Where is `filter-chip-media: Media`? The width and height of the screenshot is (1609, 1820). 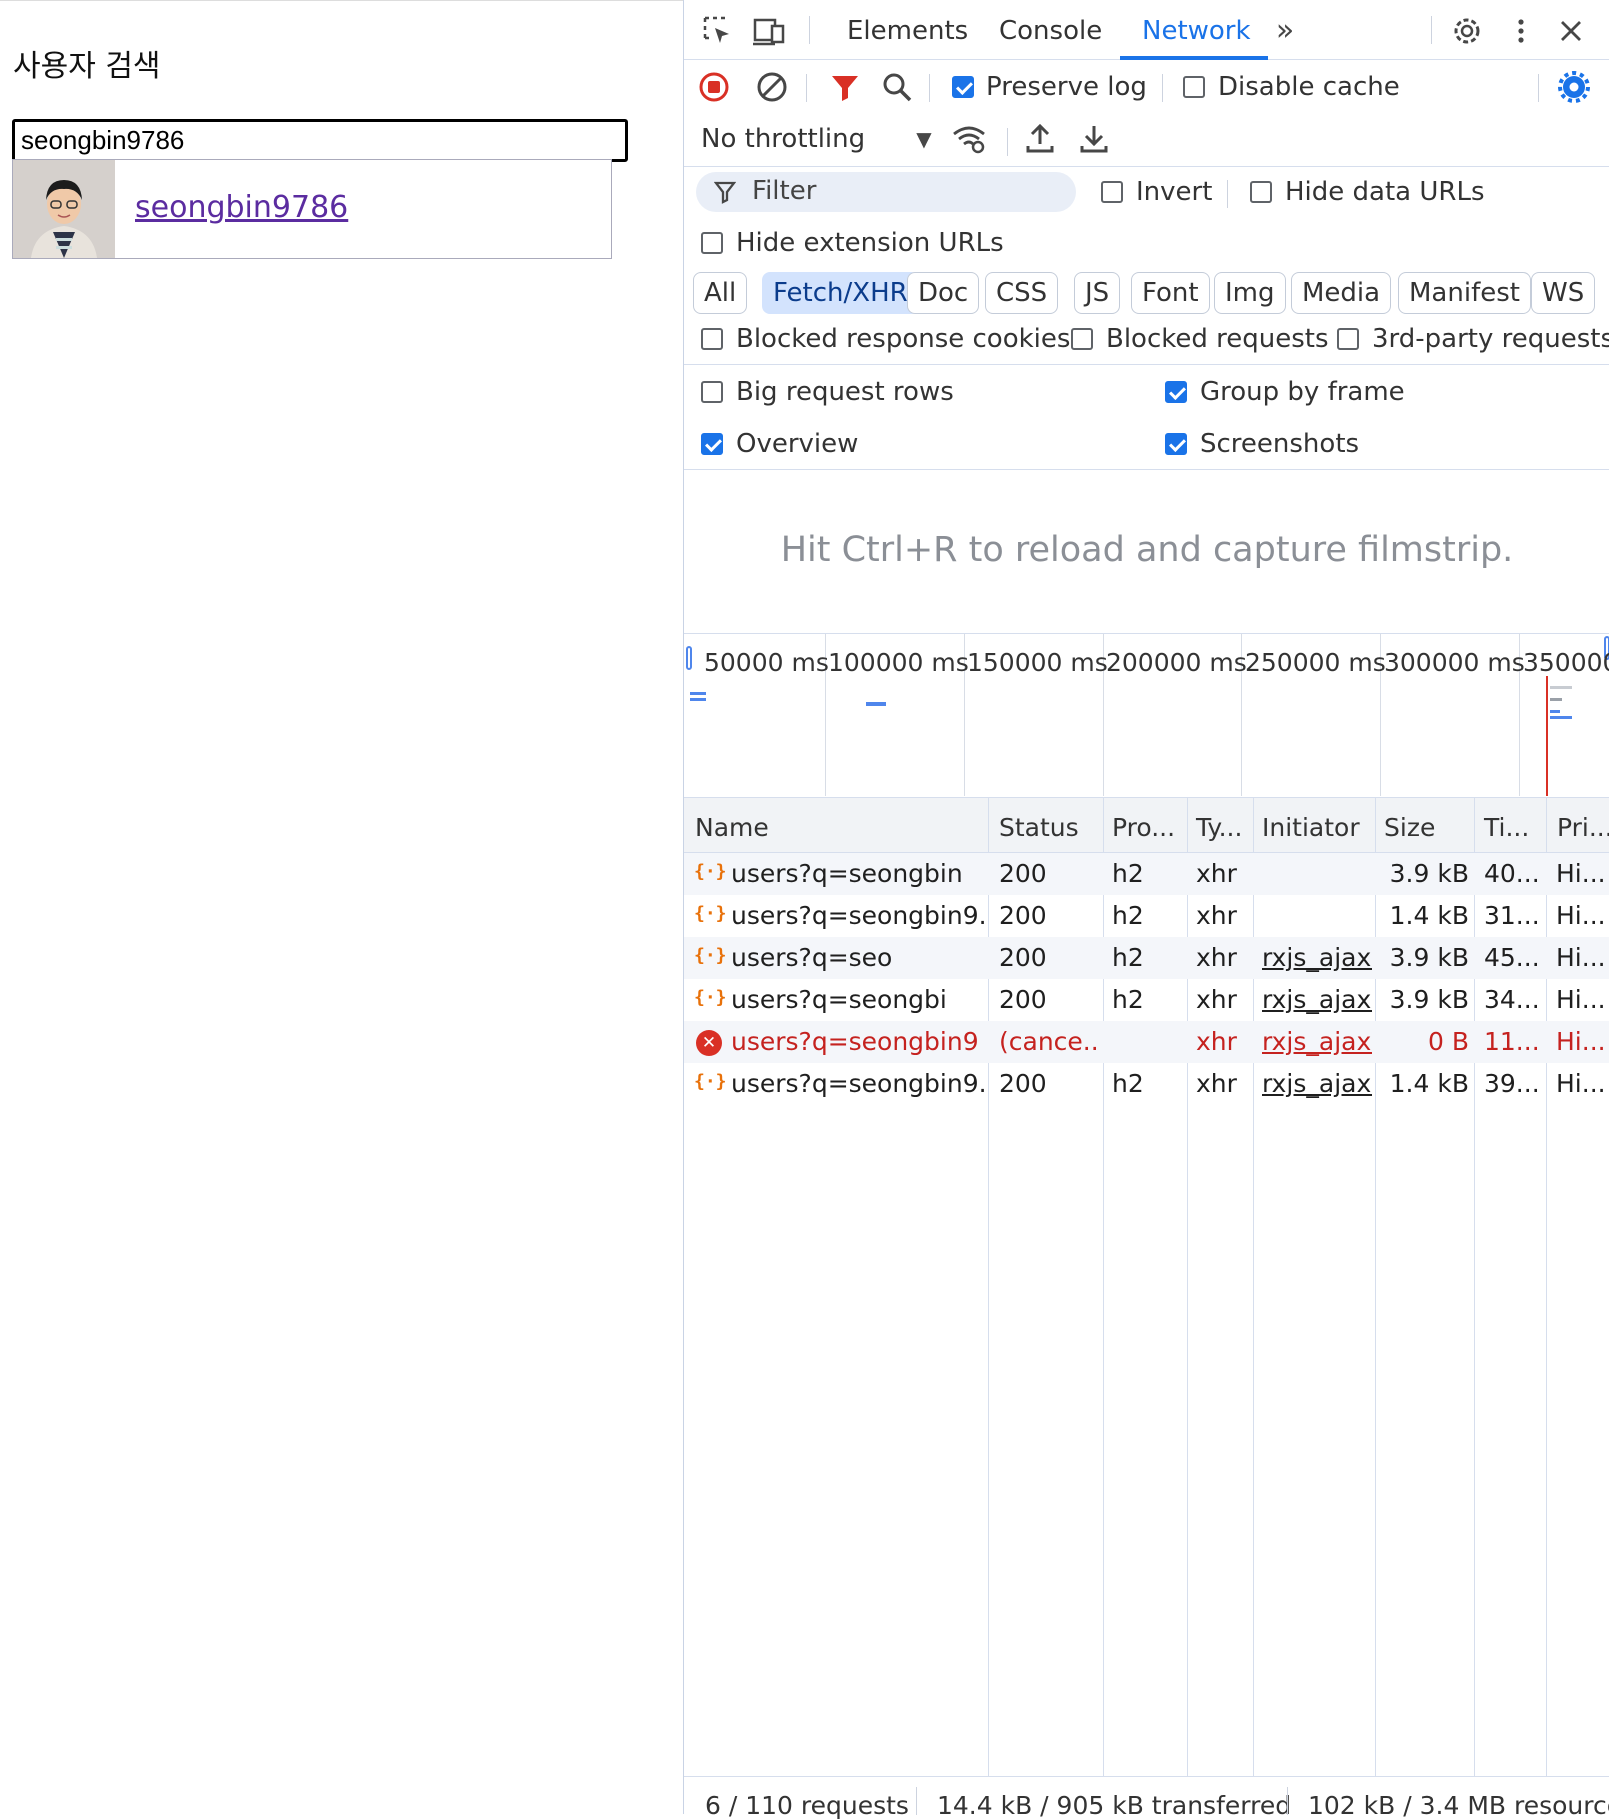
filter-chip-media: Media is located at coordinates (1341, 293).